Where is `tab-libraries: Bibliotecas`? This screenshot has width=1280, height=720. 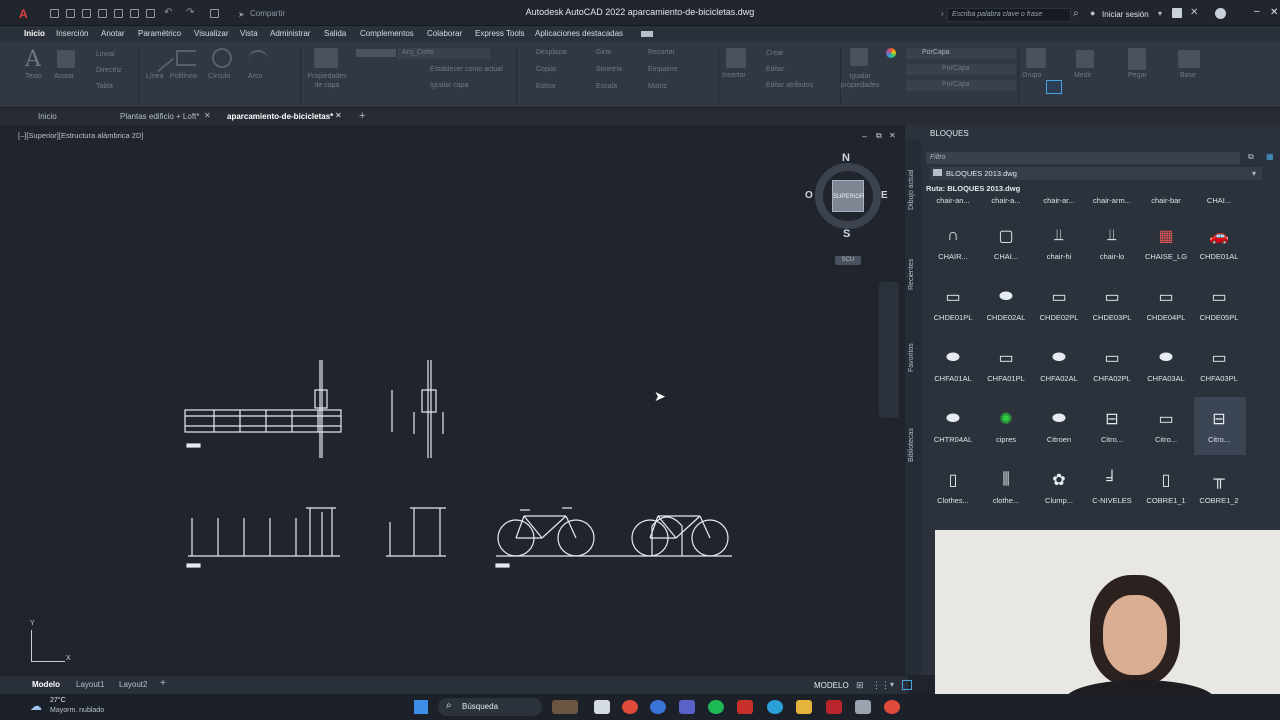
tab-libraries: Bibliotecas is located at coordinates (911, 445).